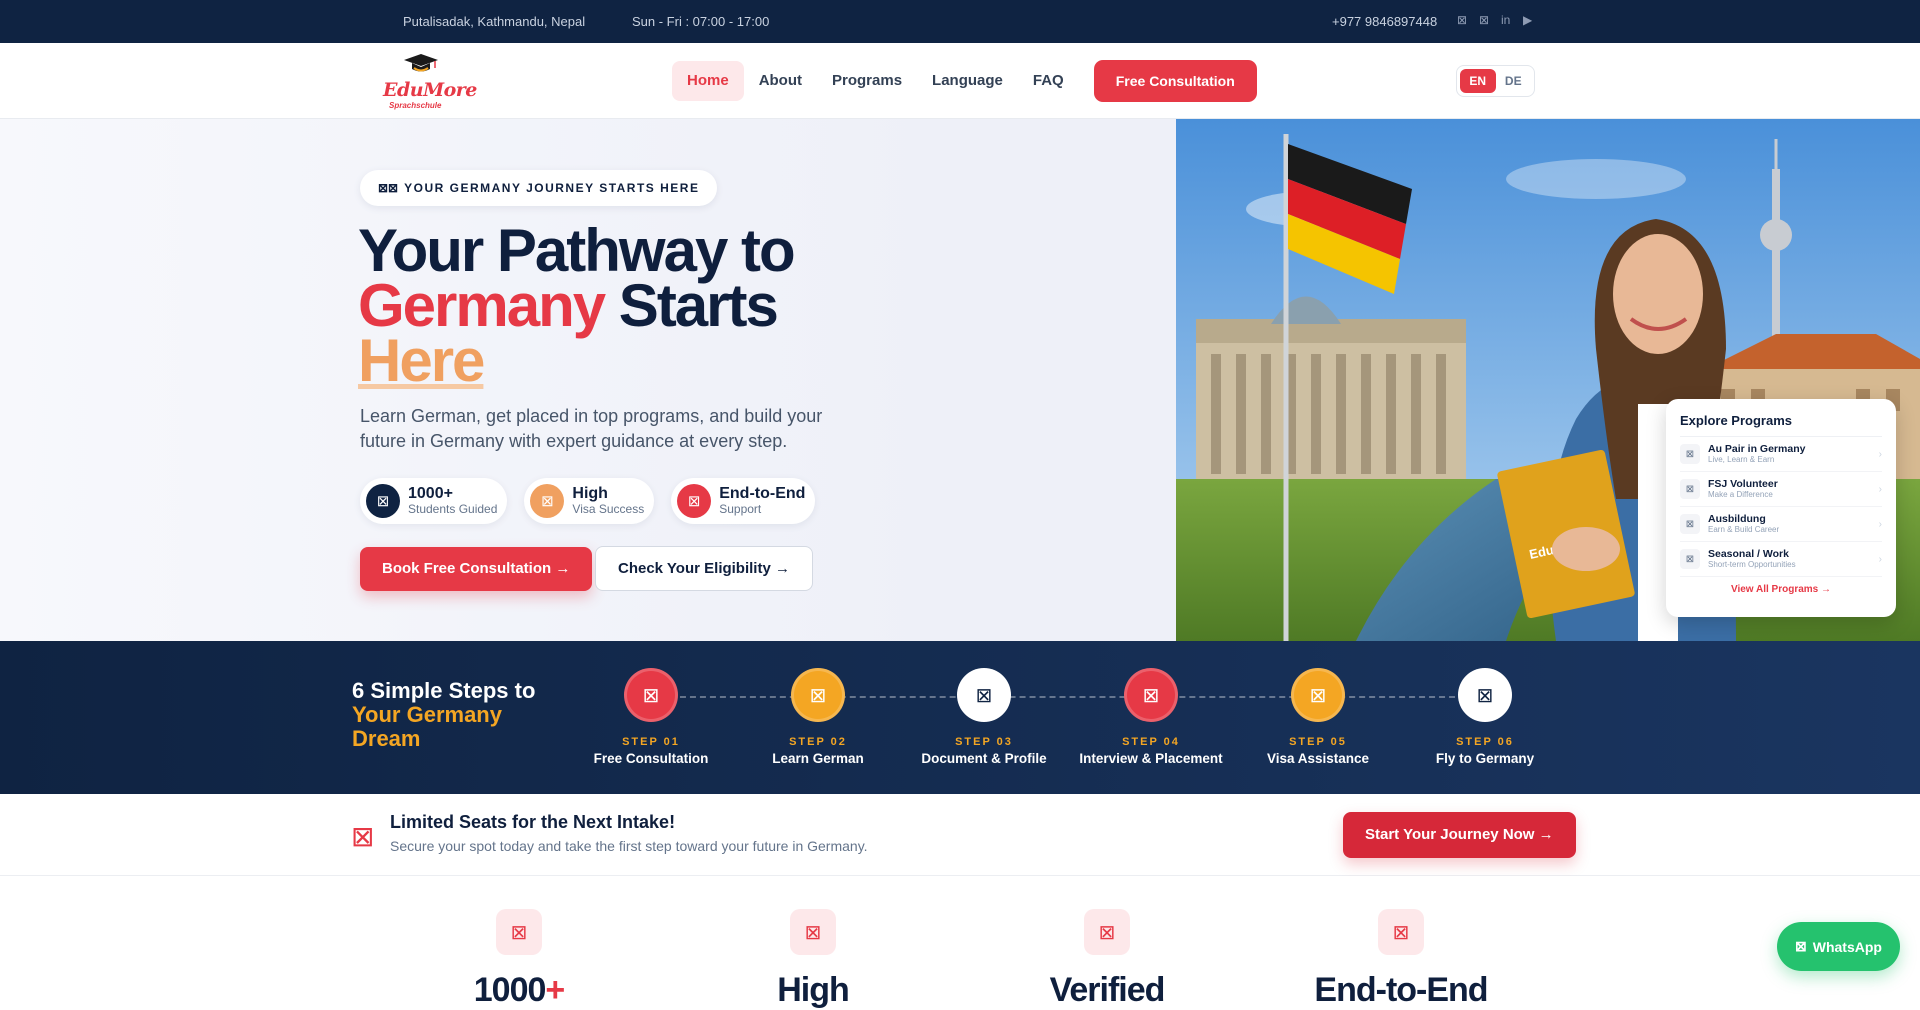 The width and height of the screenshot is (1920, 1010). Describe the element at coordinates (691, 305) in the screenshot. I see `hero-title-starts: Starts` at that location.